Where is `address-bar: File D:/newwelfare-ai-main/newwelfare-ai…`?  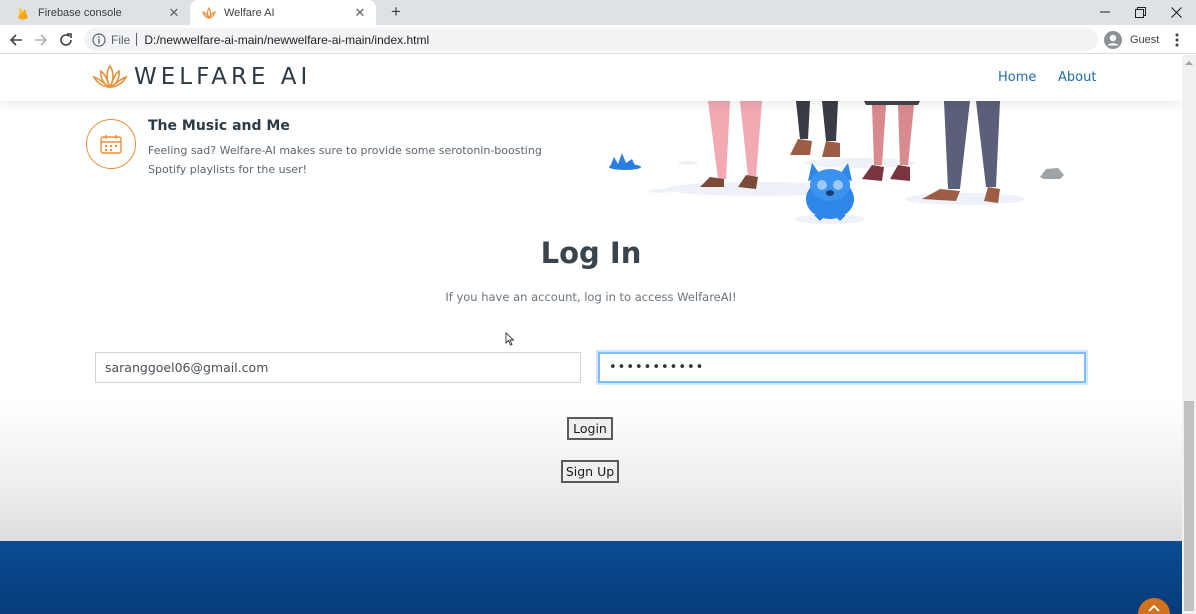
address-bar: File D:/newwelfare-ai-main/newwelfare-ai… is located at coordinates (591, 39).